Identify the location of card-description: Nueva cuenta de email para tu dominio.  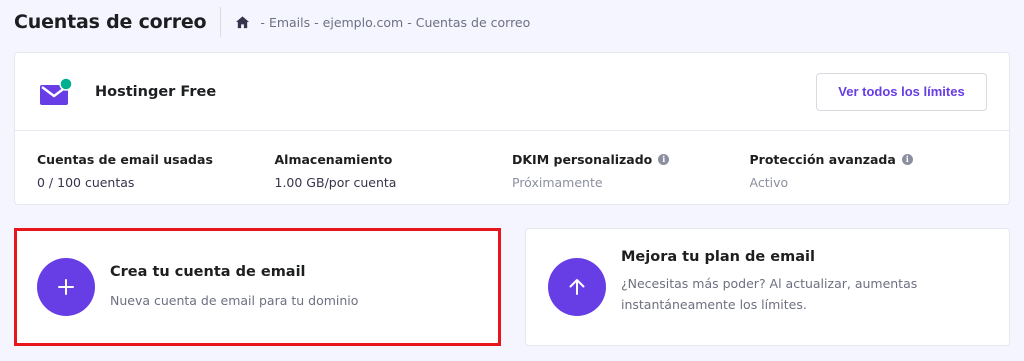
(234, 300).